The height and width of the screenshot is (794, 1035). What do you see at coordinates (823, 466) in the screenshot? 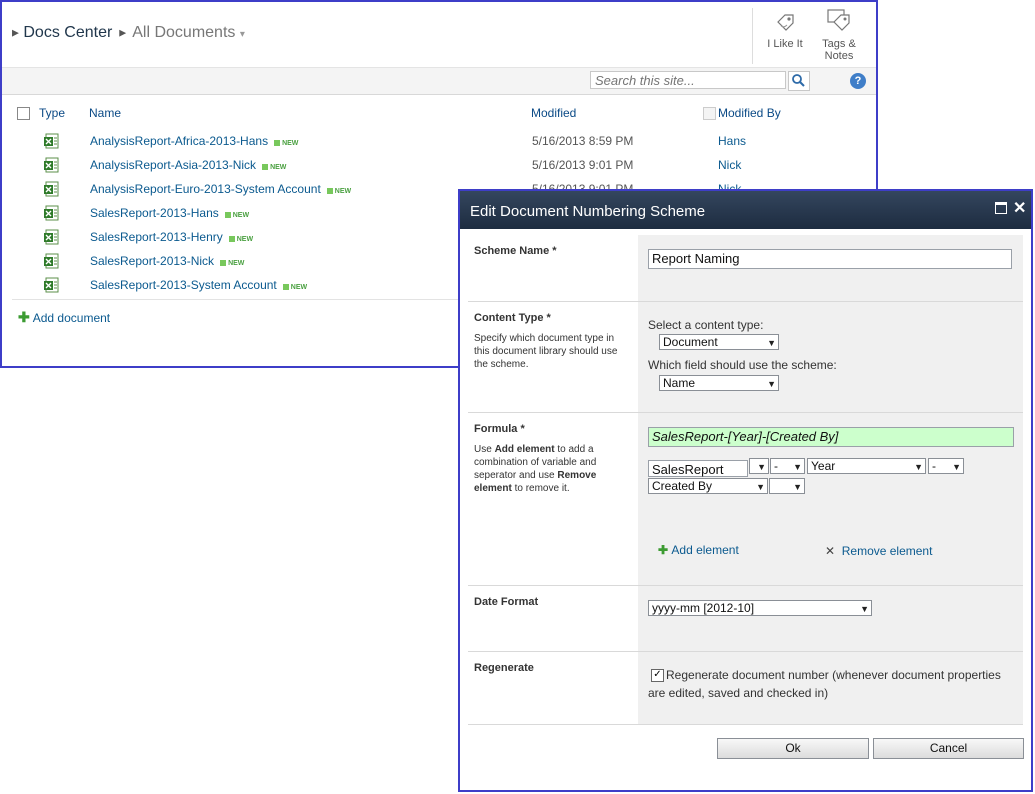
I see `formula-element-2-value: Year` at bounding box center [823, 466].